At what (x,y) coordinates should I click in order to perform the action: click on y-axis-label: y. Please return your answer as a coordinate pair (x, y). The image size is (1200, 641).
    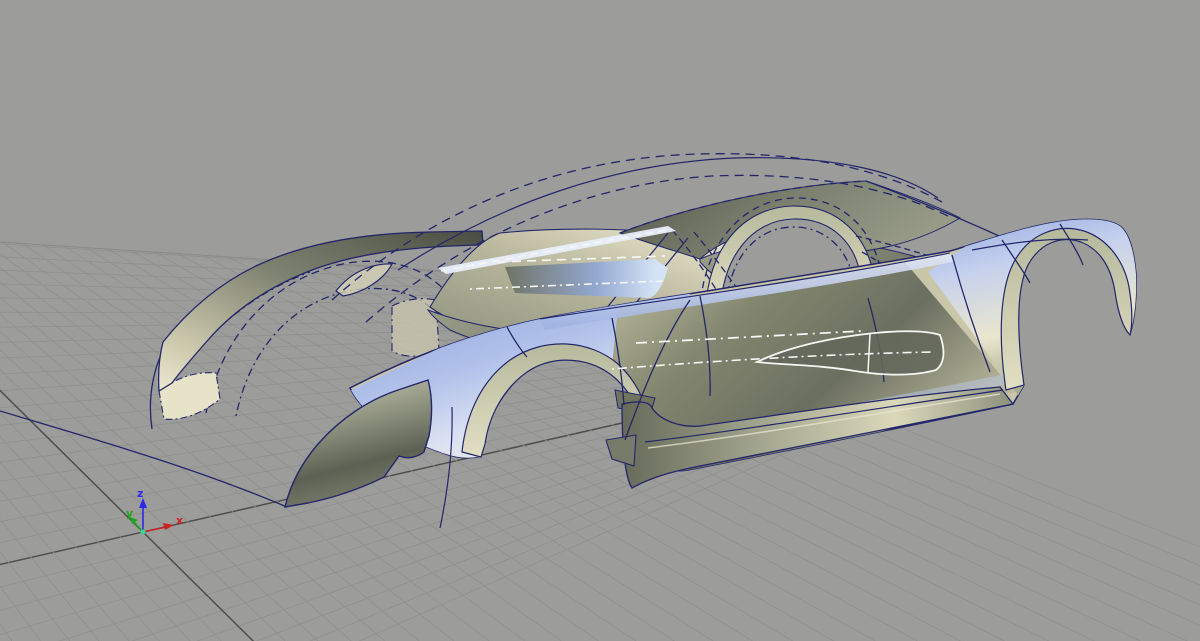
    Looking at the image, I should click on (129, 513).